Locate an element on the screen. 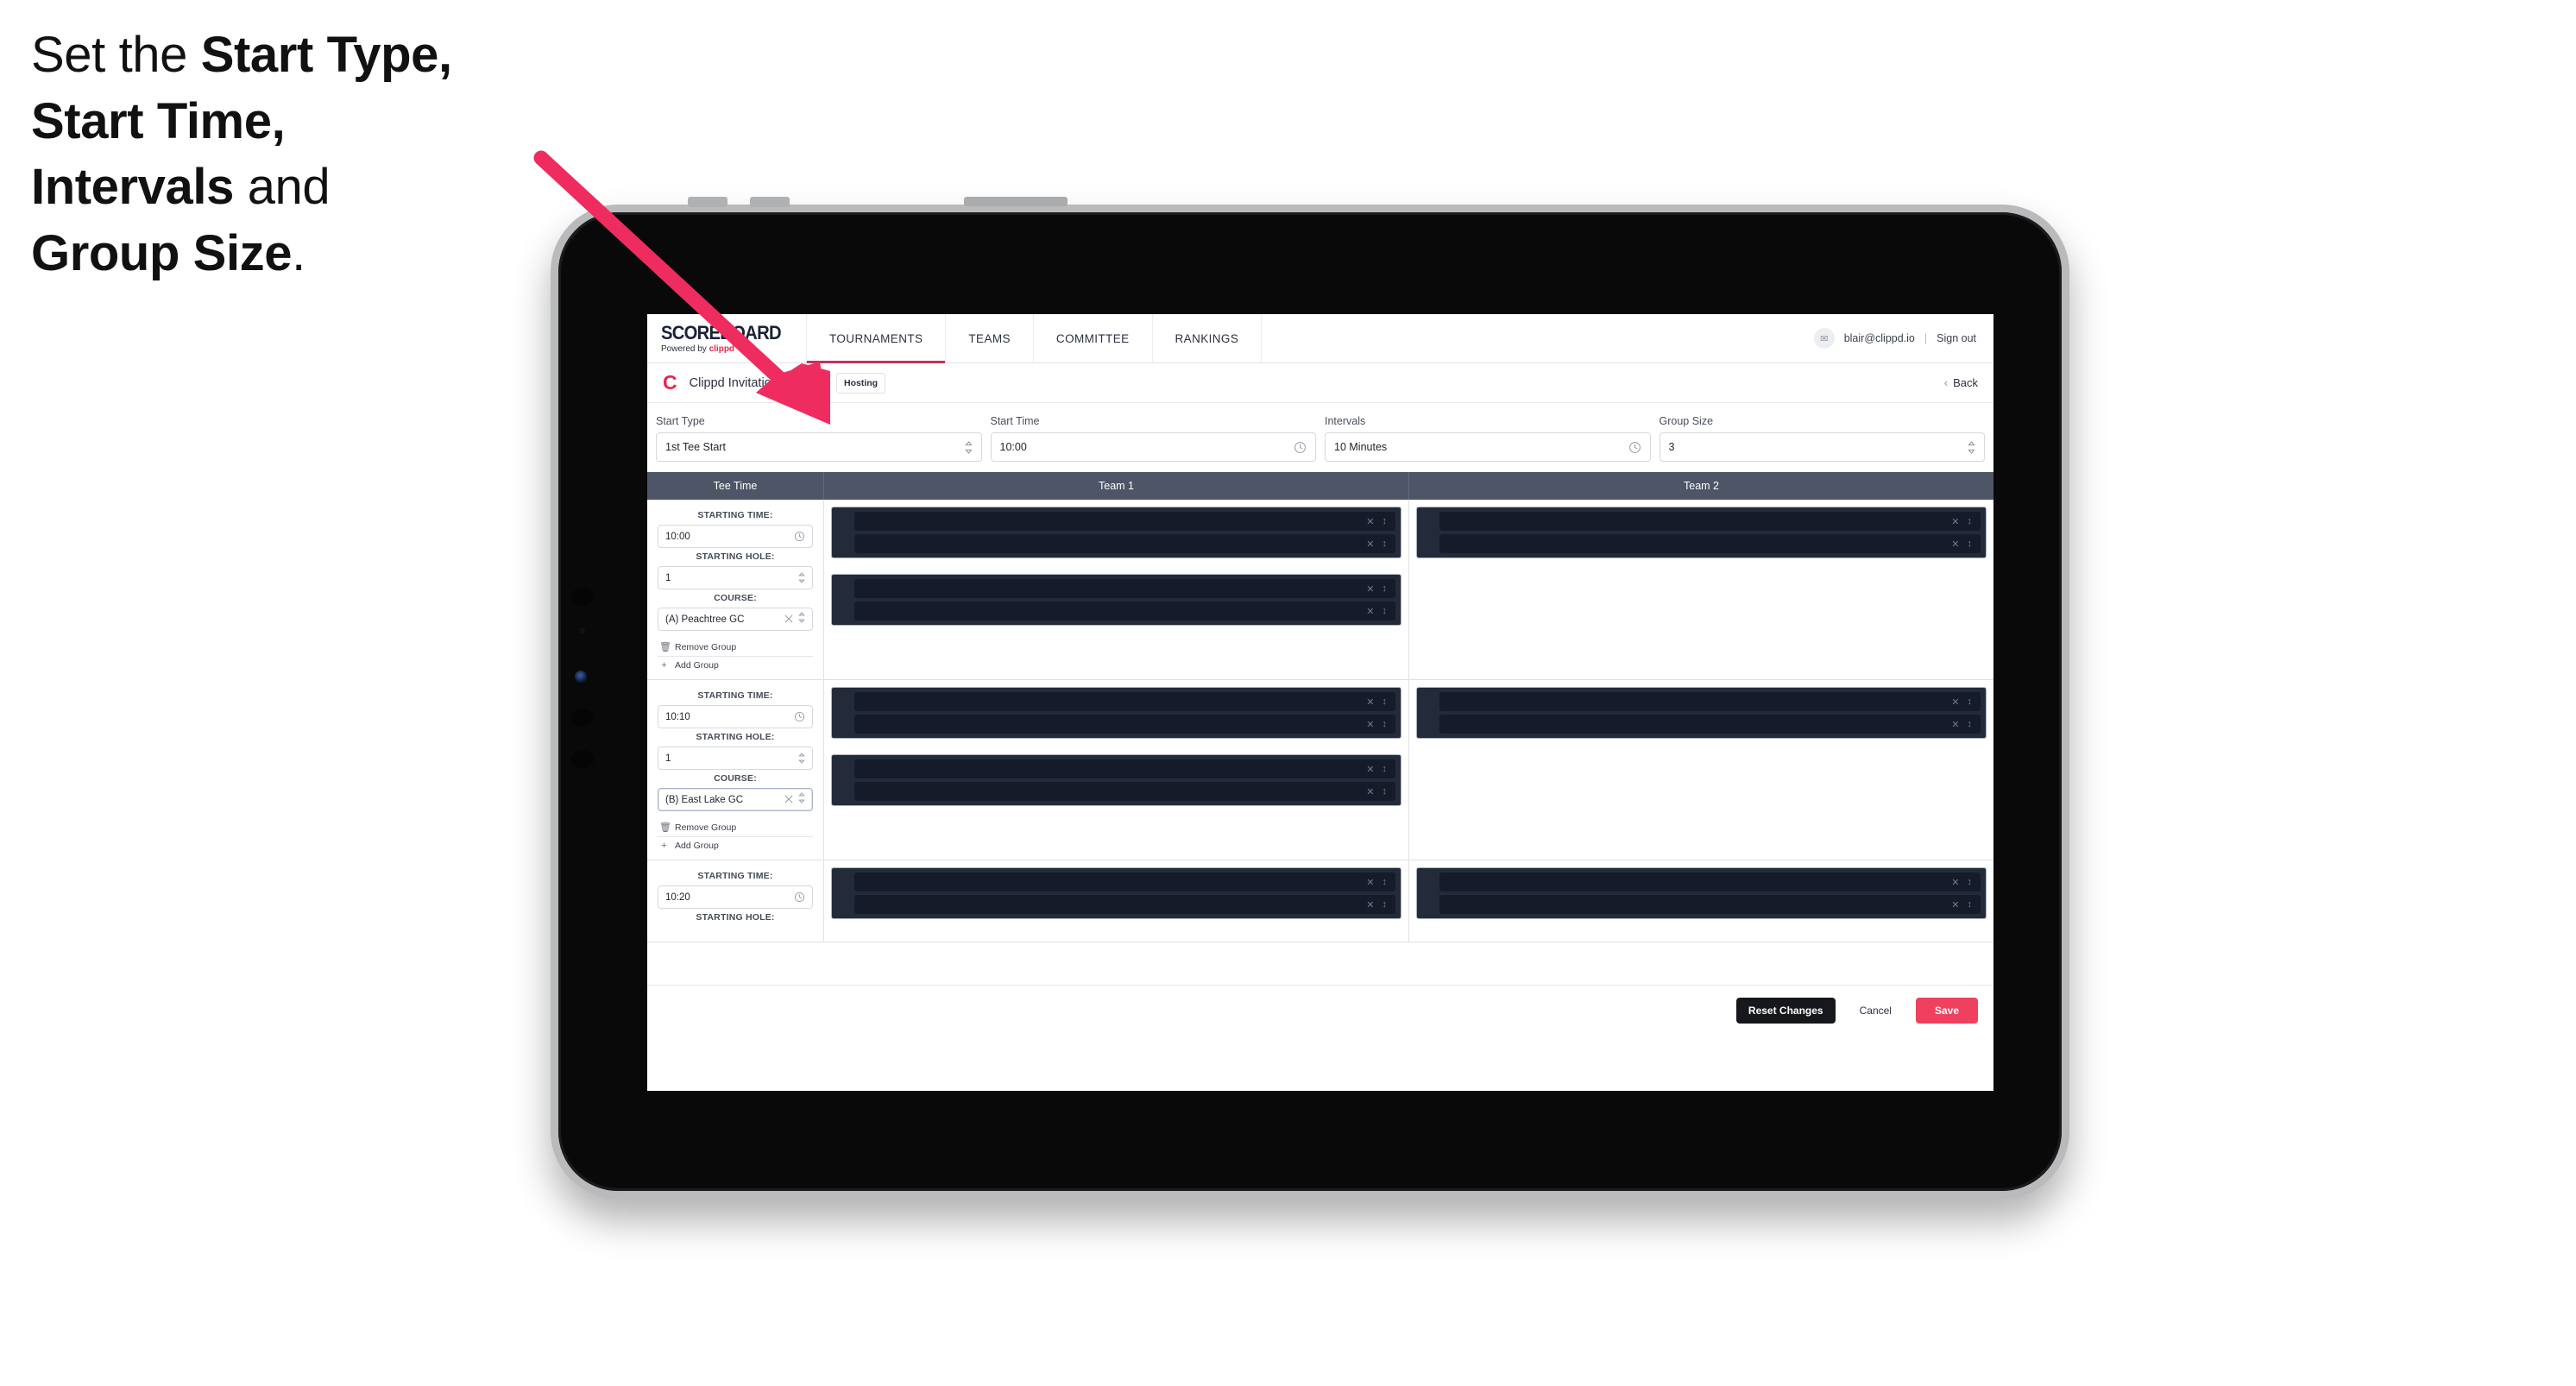  add-group-button: + Add Group is located at coordinates (736, 846).